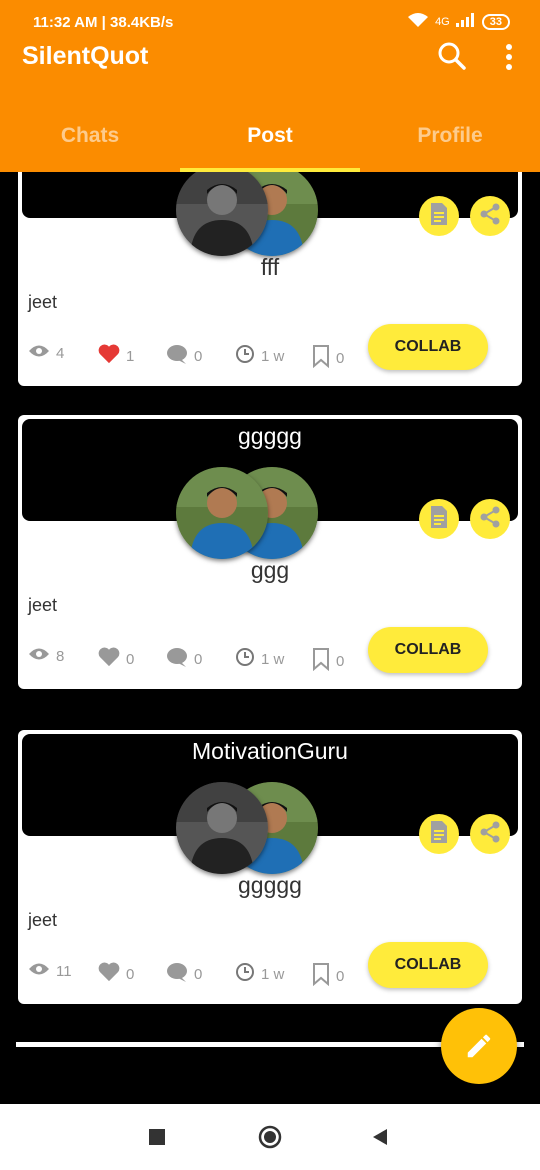 This screenshot has width=540, height=1170. I want to click on post-subtitle: ggg, so click(270, 570).